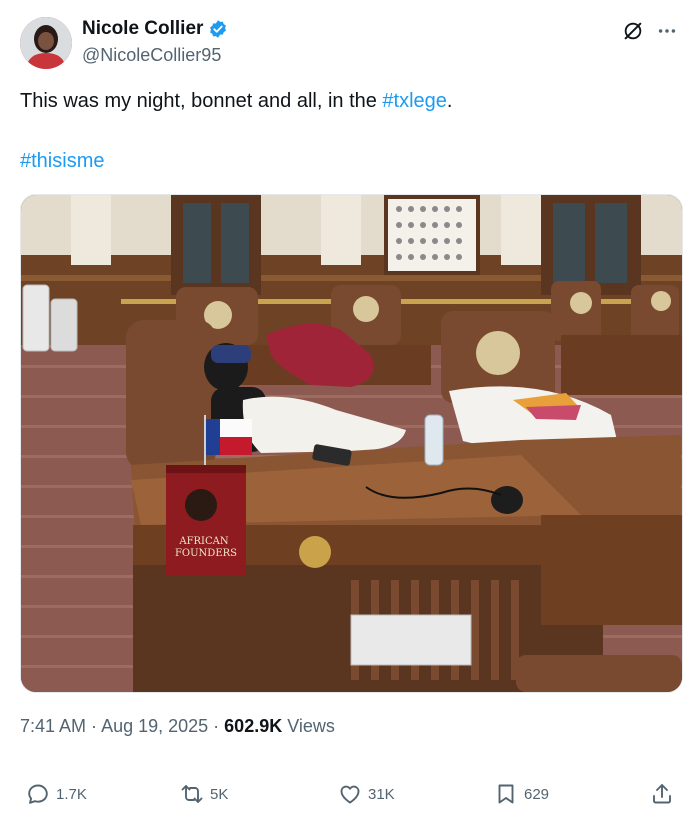 This screenshot has width=700, height=826. I want to click on book-title-line2: FOUNDERS, so click(206, 553).